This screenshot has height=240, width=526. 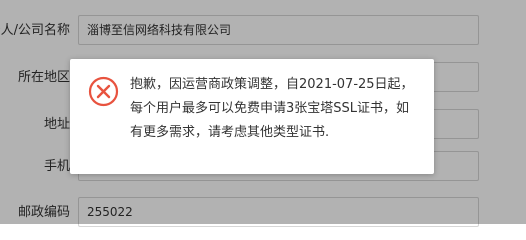 I want to click on error-circle-x-icon, so click(x=103, y=91).